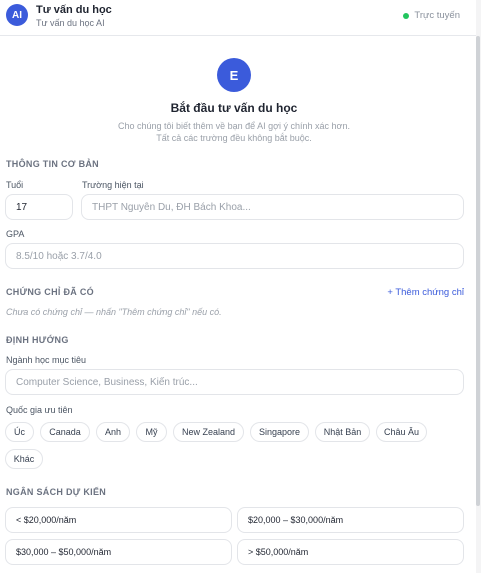 Image resolution: width=481 pixels, height=573 pixels. What do you see at coordinates (272, 207) in the screenshot?
I see `school-input` at bounding box center [272, 207].